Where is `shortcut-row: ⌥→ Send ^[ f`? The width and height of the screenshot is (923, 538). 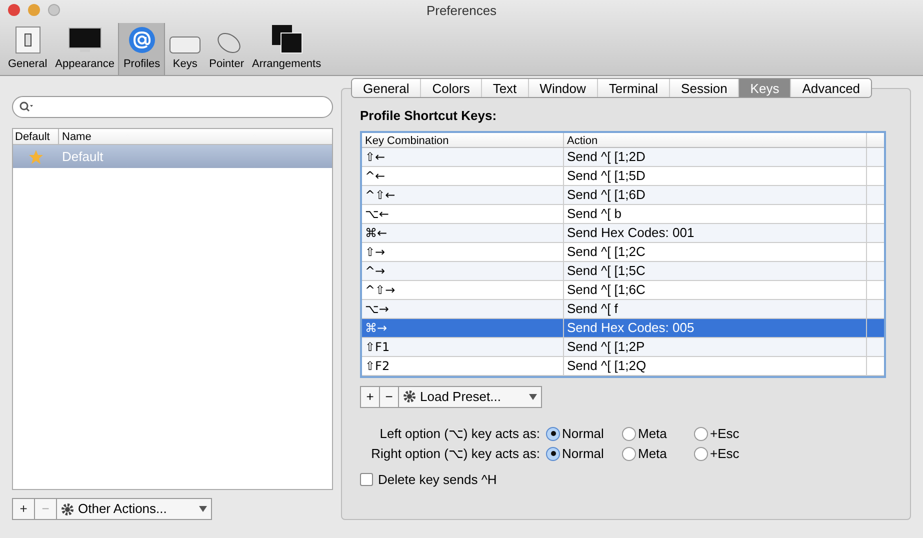 shortcut-row: ⌥→ Send ^[ f is located at coordinates (623, 309).